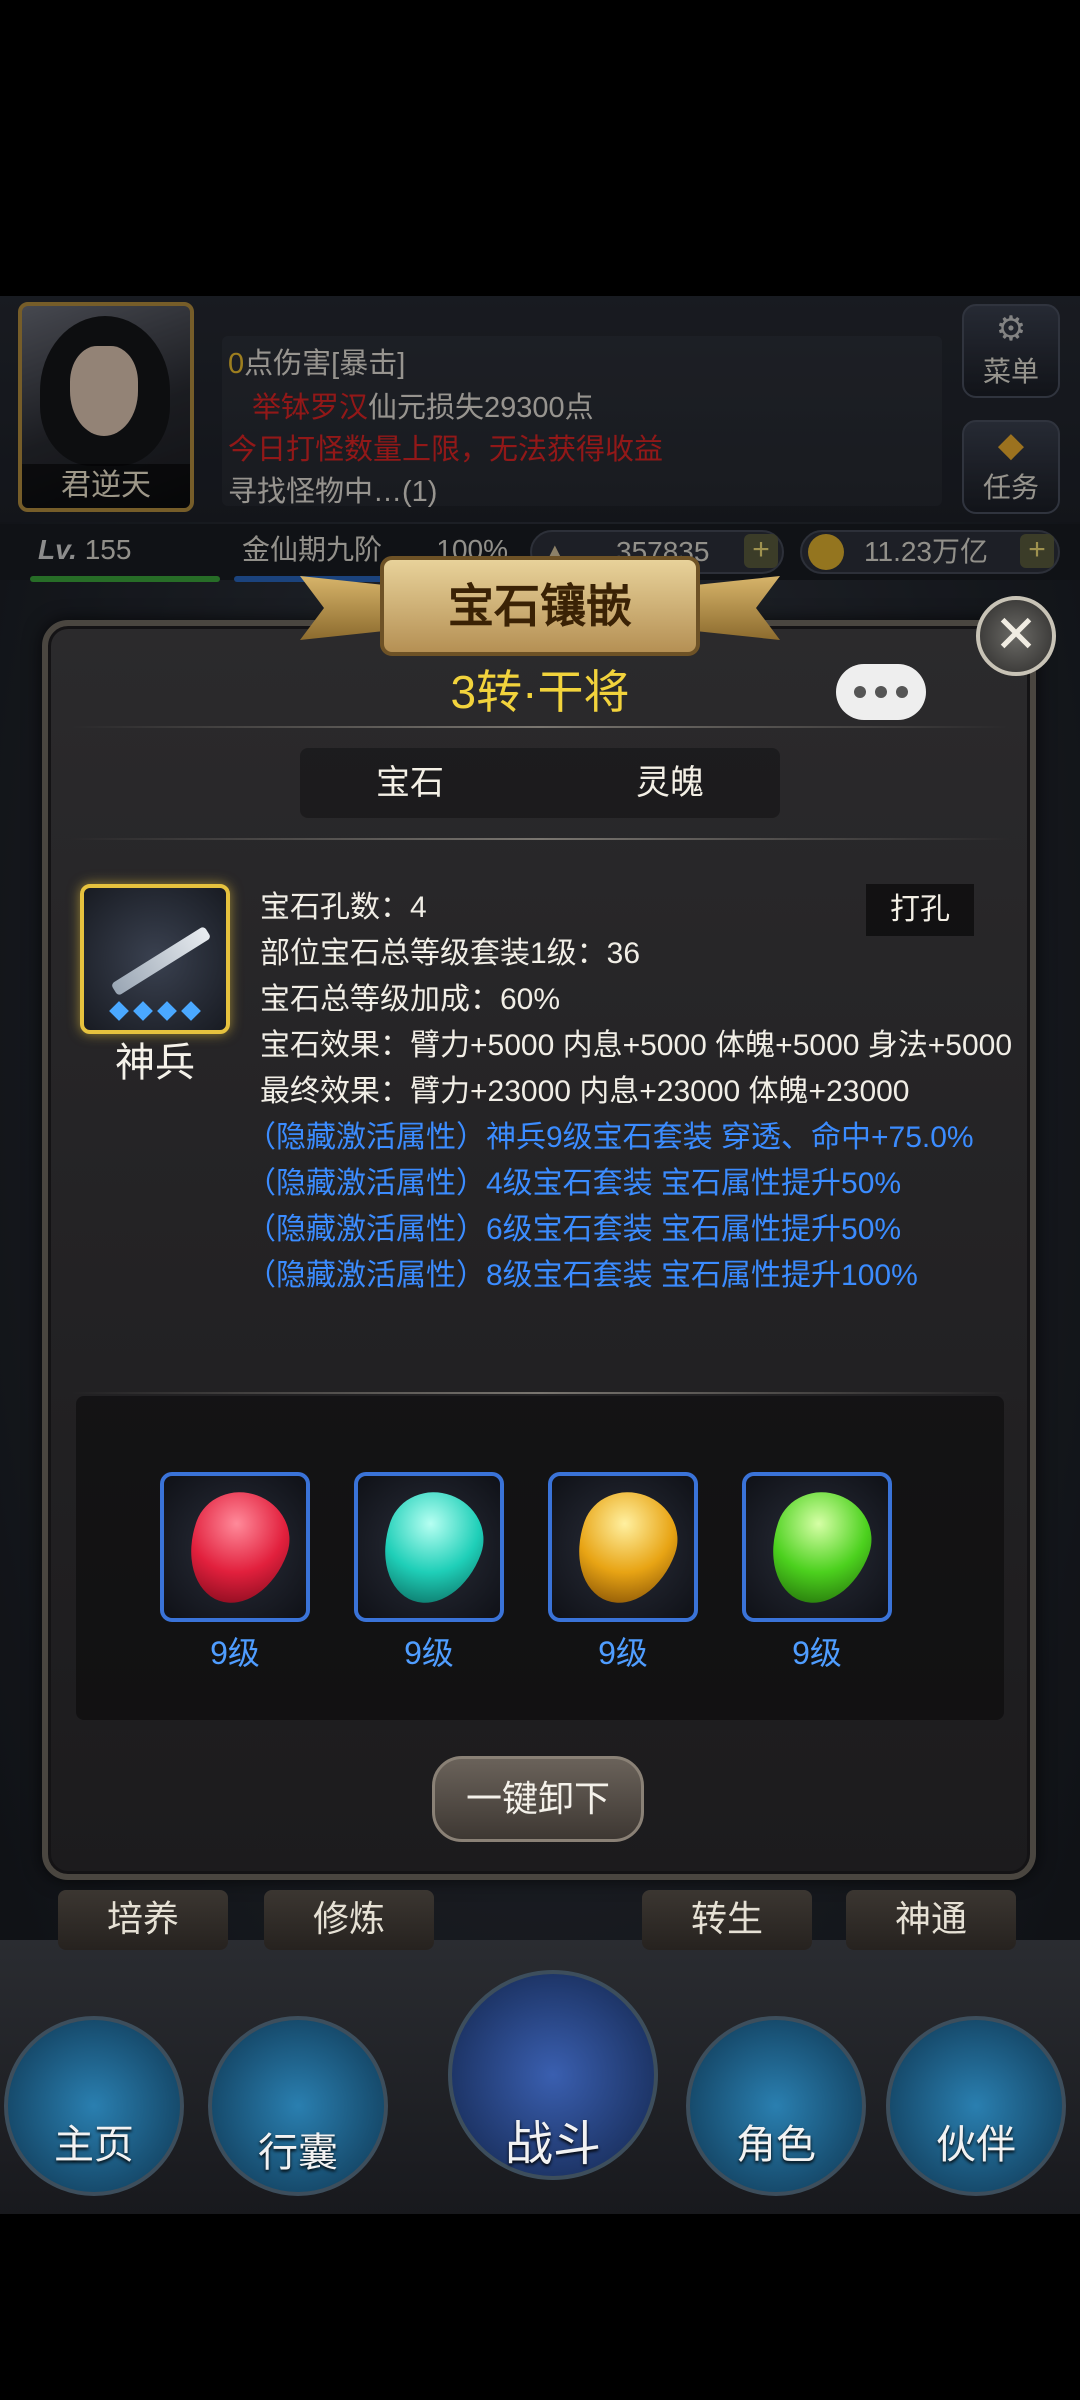 The image size is (1080, 2400). I want to click on dialog-banner: 宝石镶嵌, so click(540, 606).